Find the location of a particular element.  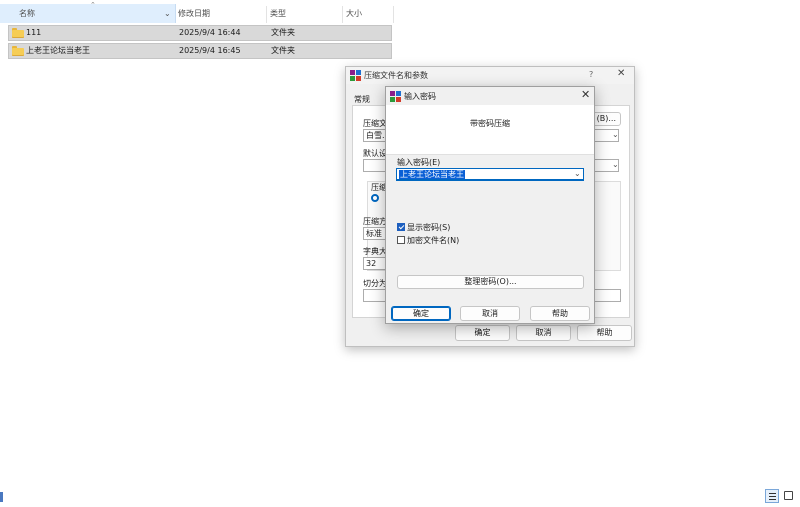

encrypt-filenames-checkbox is located at coordinates (401, 240).